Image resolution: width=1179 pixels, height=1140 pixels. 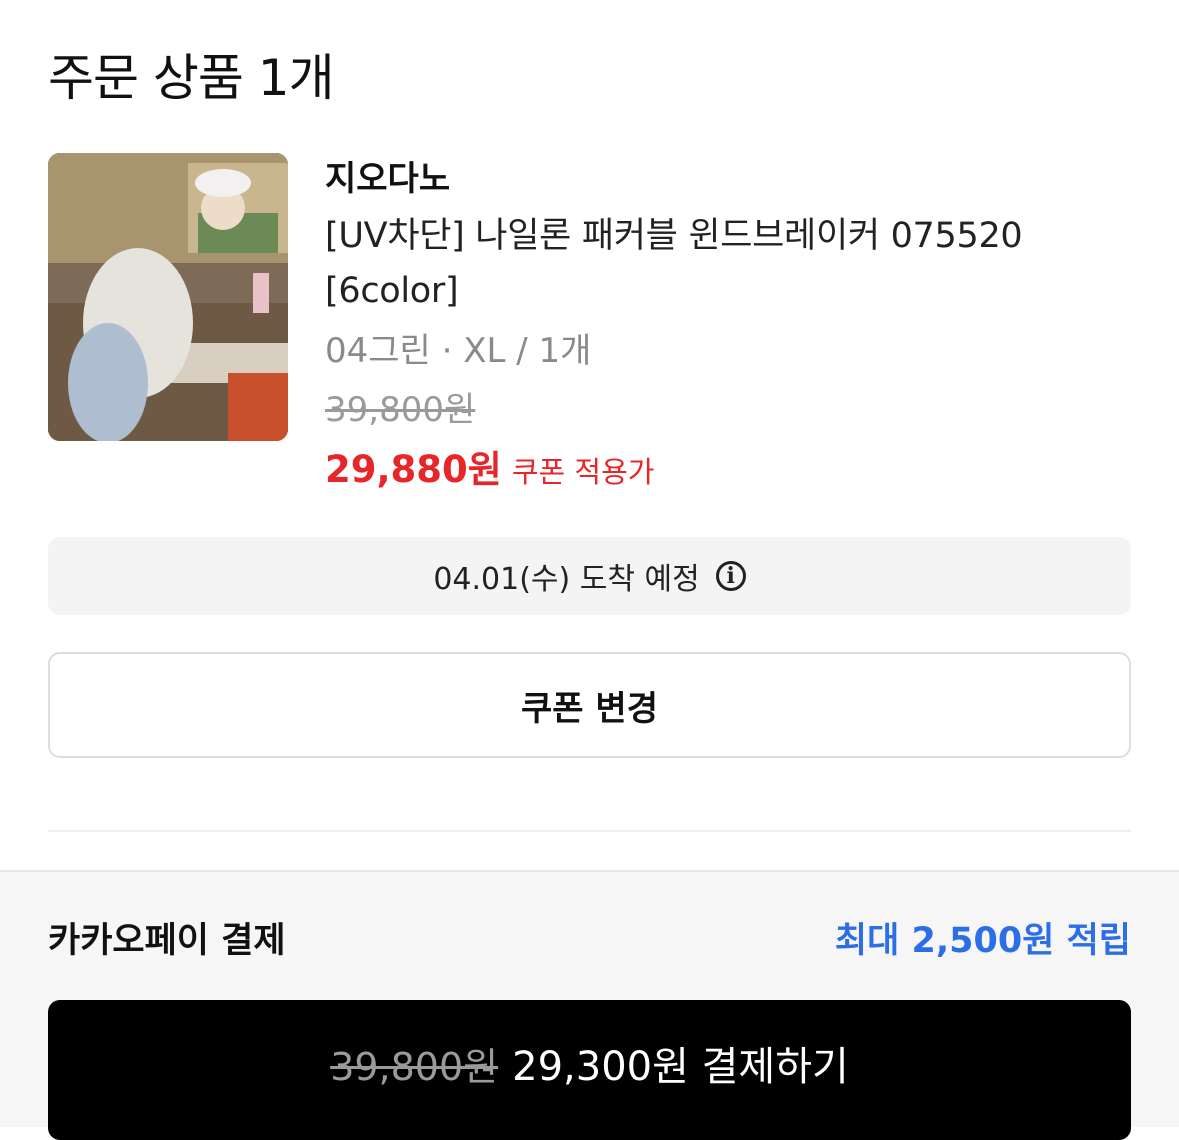 I want to click on product-name: [UV차단] 나일론 패커블 윈드브레이커 075520 [6color], so click(x=725, y=264).